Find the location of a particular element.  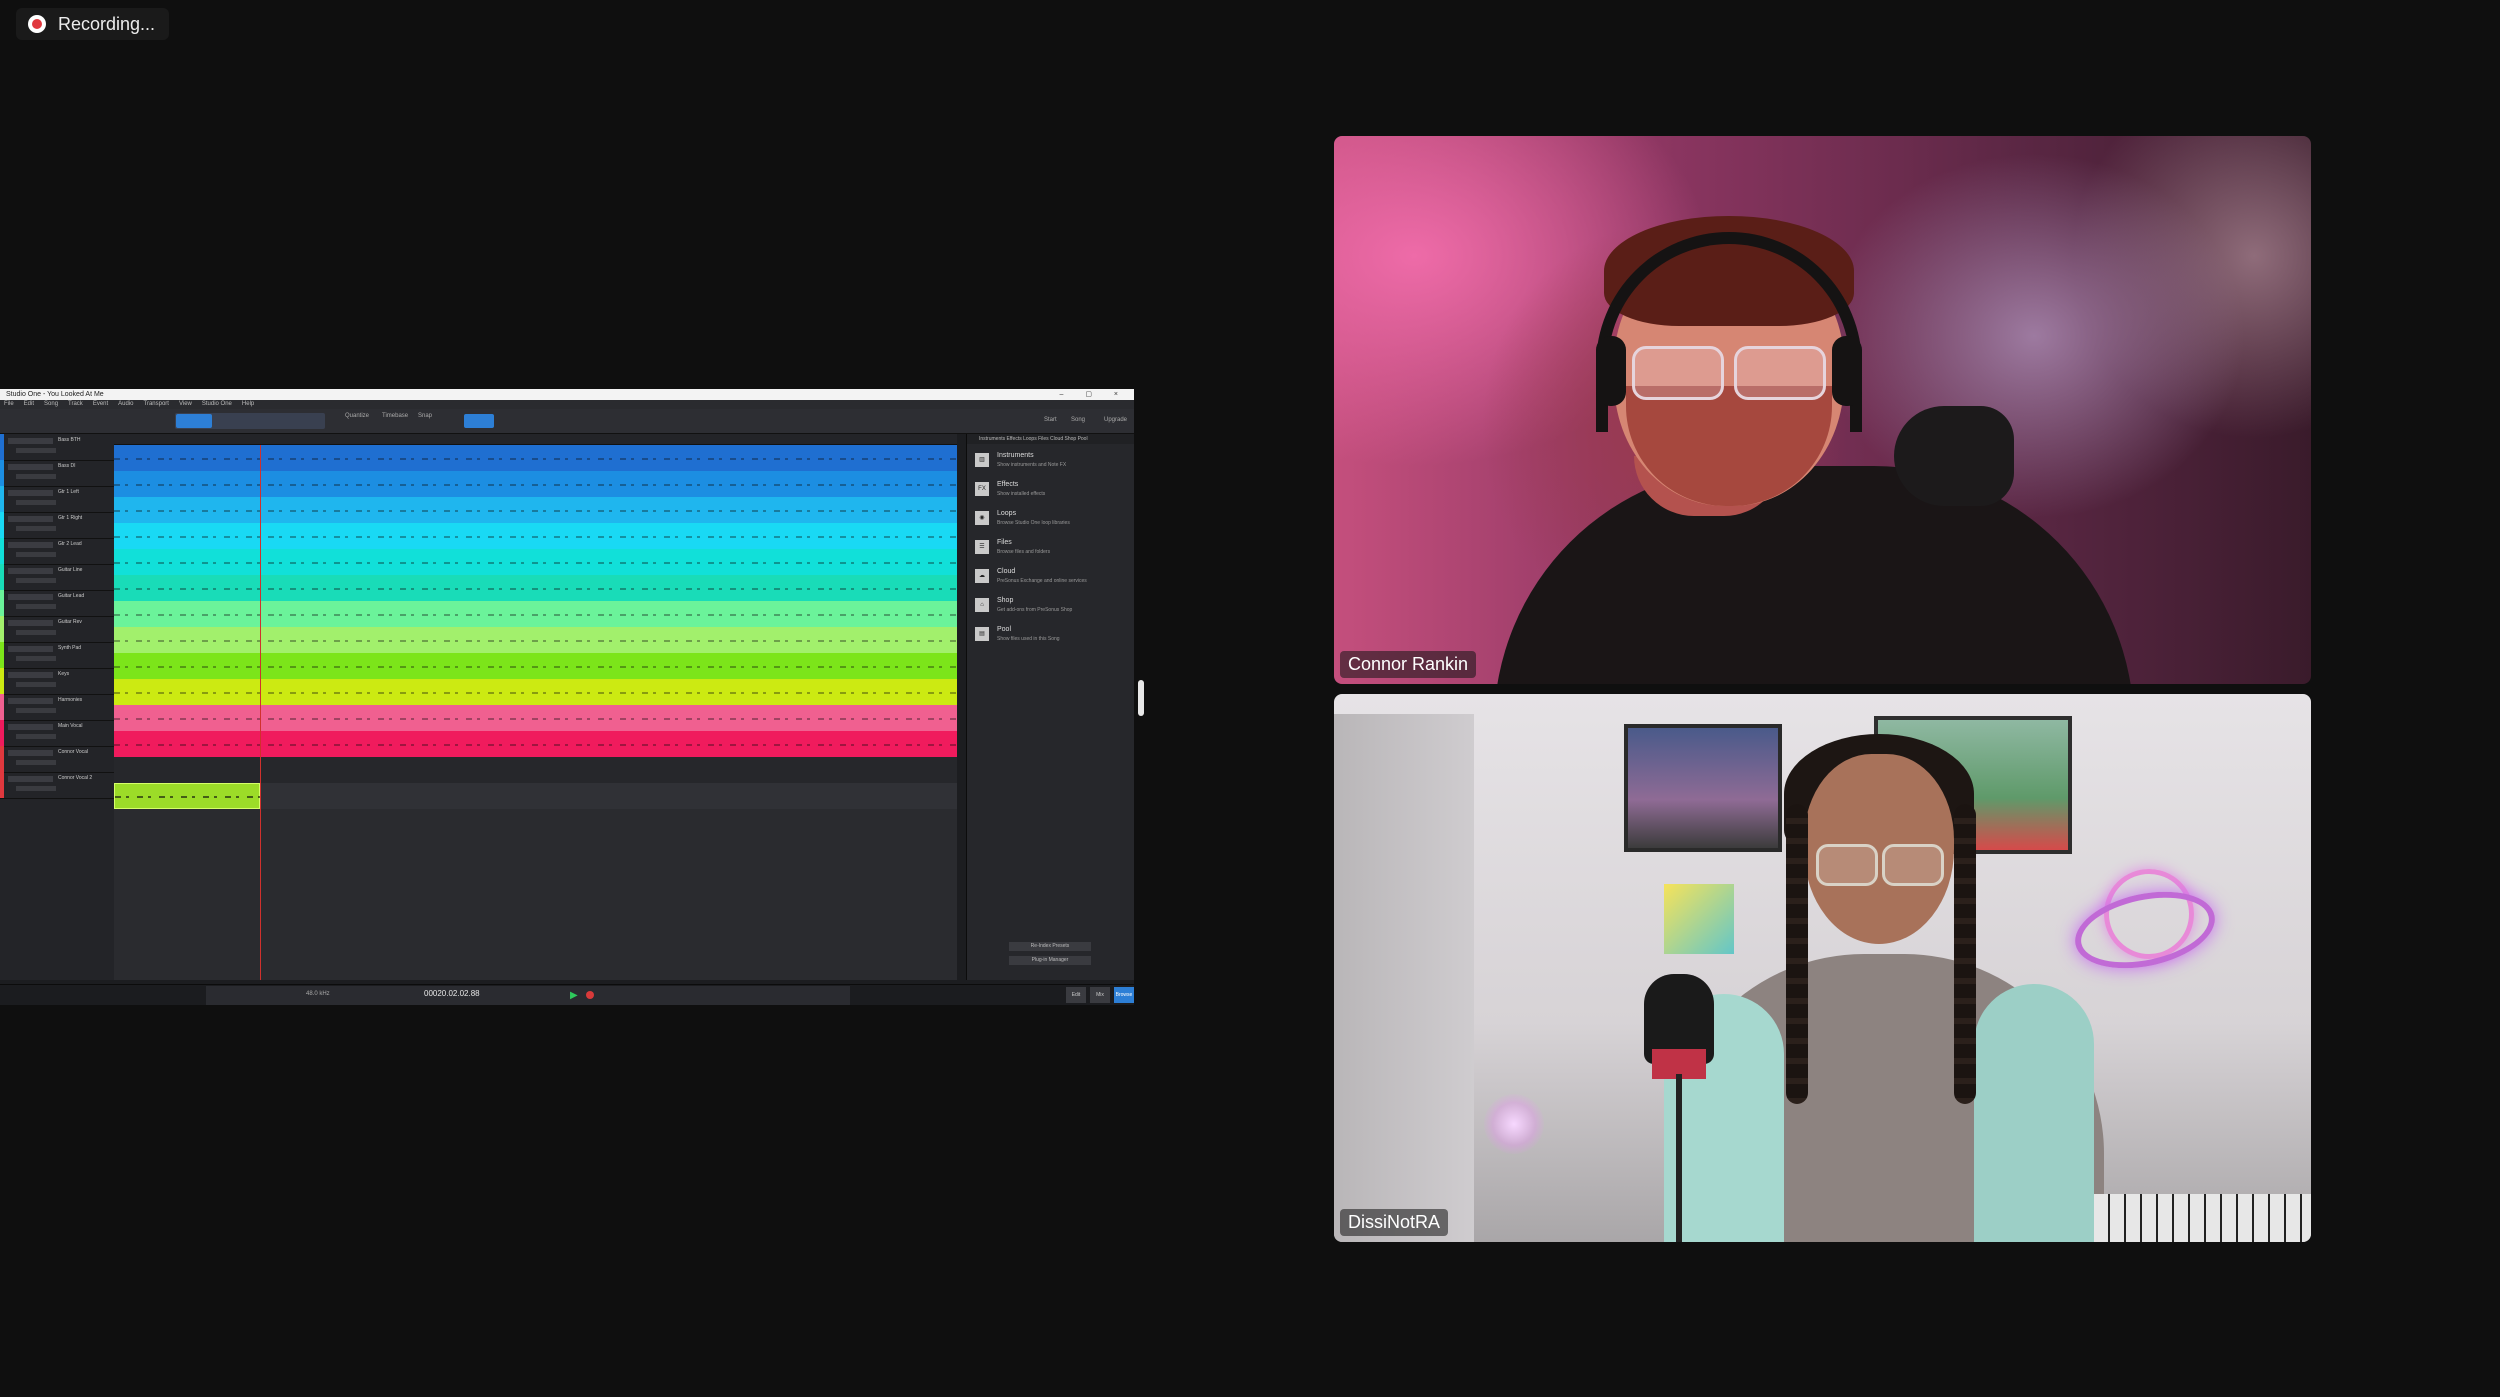

track-header: Gtr 1 Left is located at coordinates (57, 499).